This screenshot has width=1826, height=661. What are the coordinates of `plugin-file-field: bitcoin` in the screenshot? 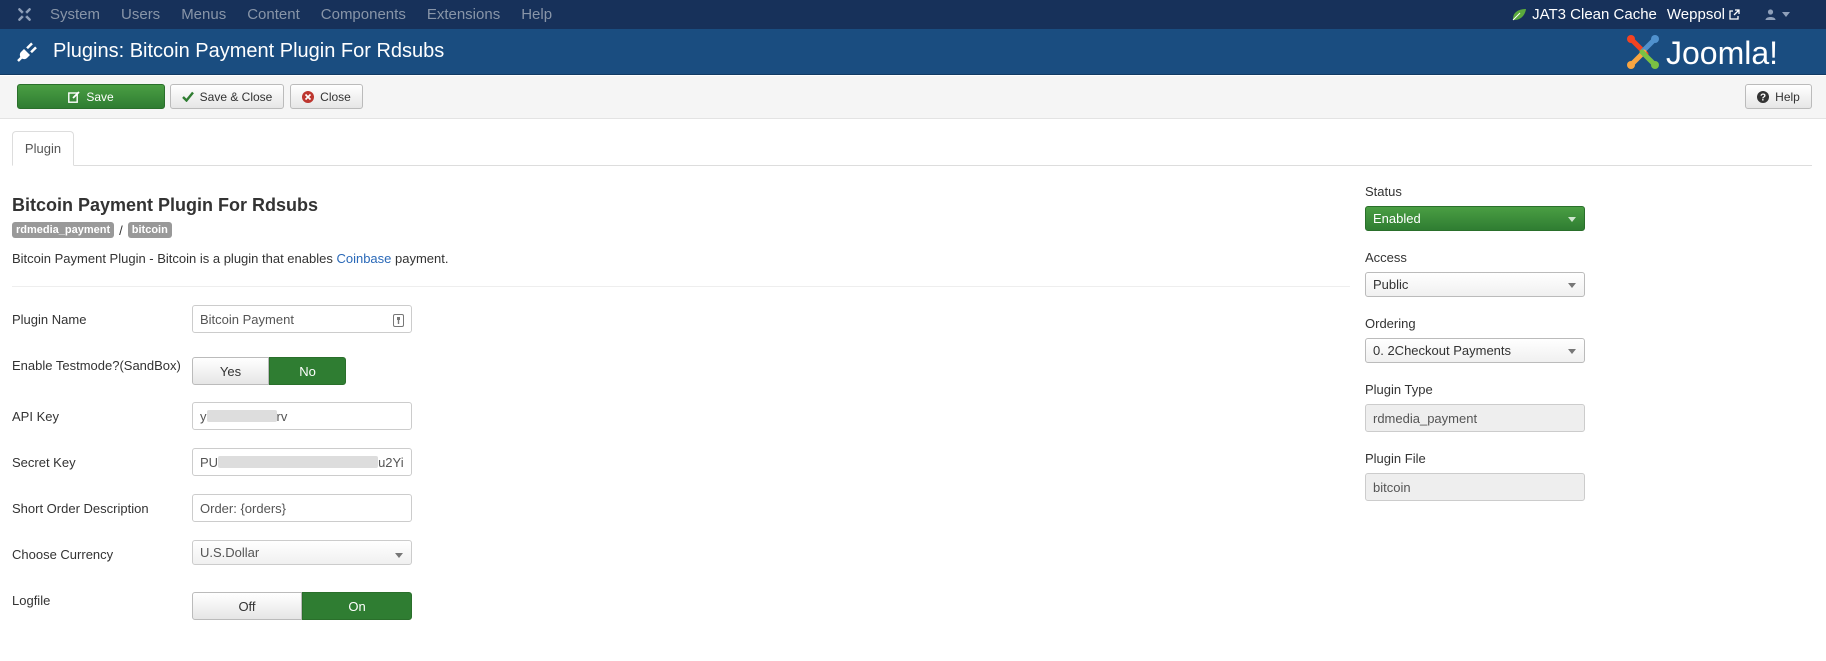 It's located at (1475, 487).